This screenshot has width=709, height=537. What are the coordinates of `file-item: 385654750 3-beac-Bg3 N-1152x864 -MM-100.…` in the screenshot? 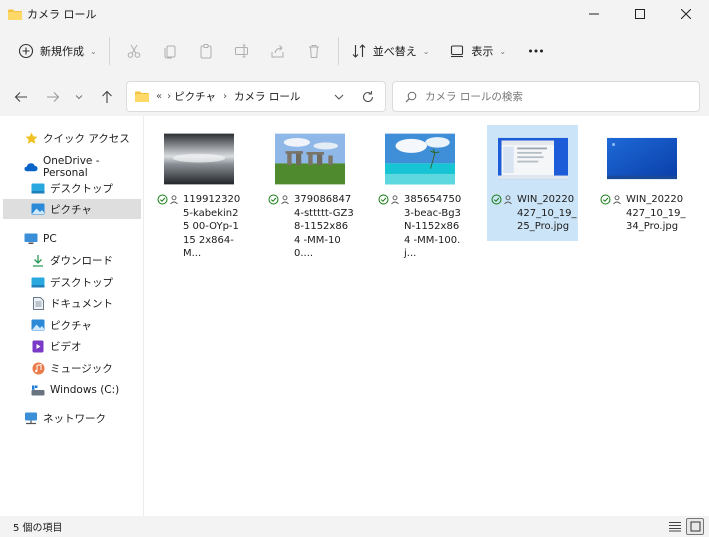 It's located at (419, 192).